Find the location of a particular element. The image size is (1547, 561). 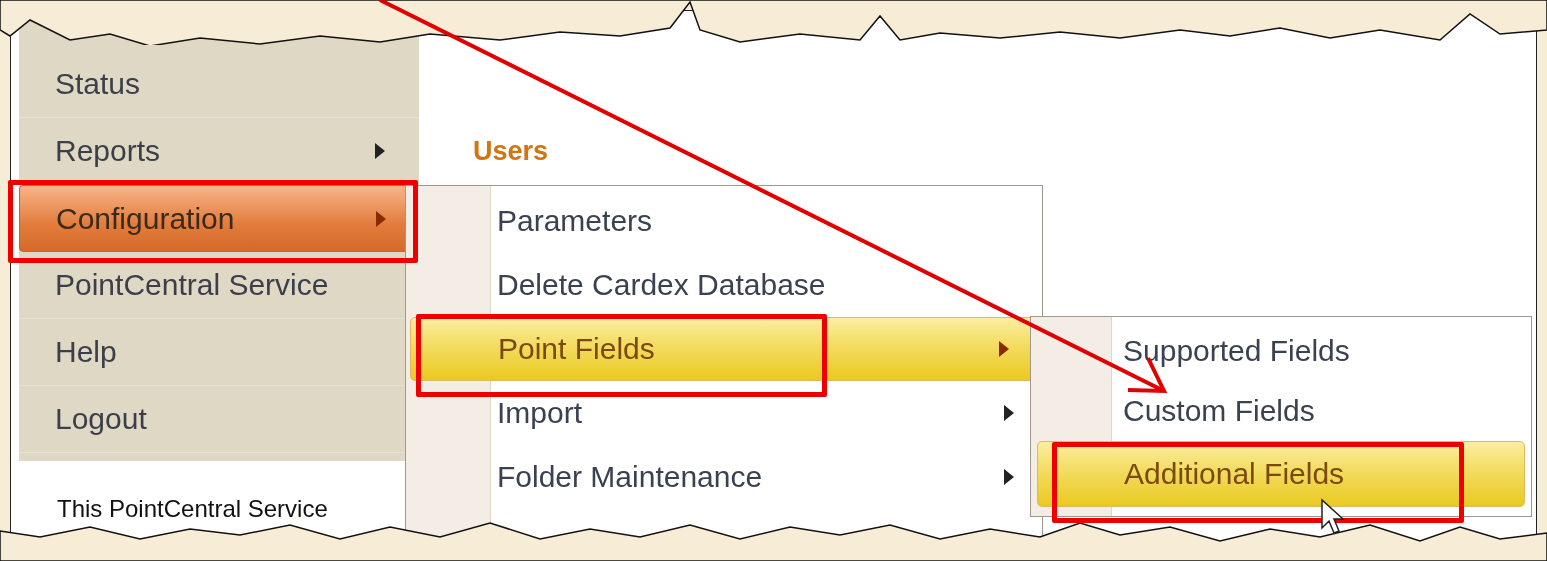

menu-item: Additional Fields is located at coordinates (1281, 474).